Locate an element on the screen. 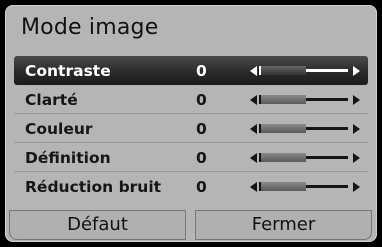 This screenshot has height=247, width=382. setting-row-reduction-bruit: Réduction bruit 0 is located at coordinates (191, 186).